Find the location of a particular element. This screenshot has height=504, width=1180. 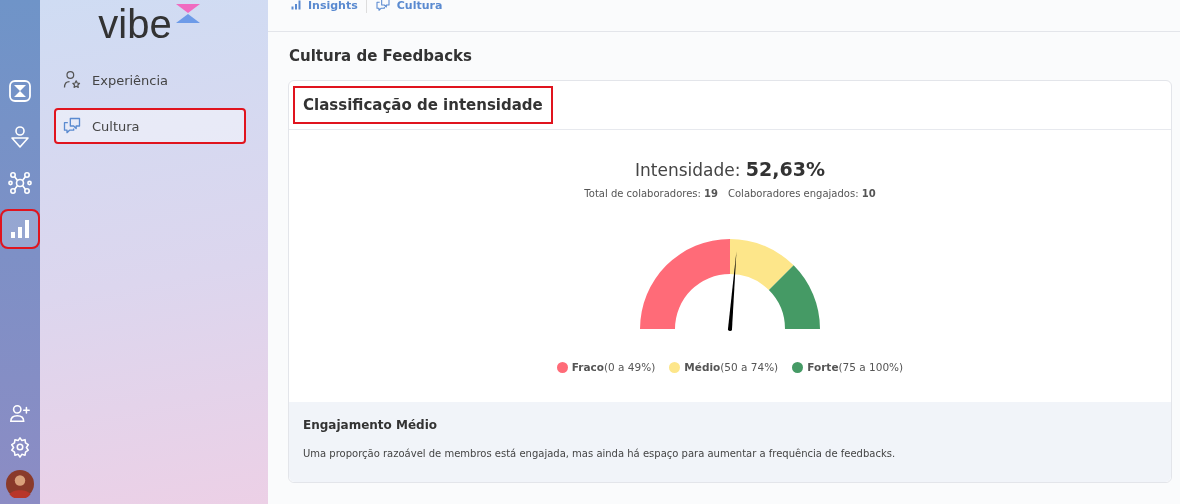

intensity-text: Intensidade: 52,63% is located at coordinates (730, 169).